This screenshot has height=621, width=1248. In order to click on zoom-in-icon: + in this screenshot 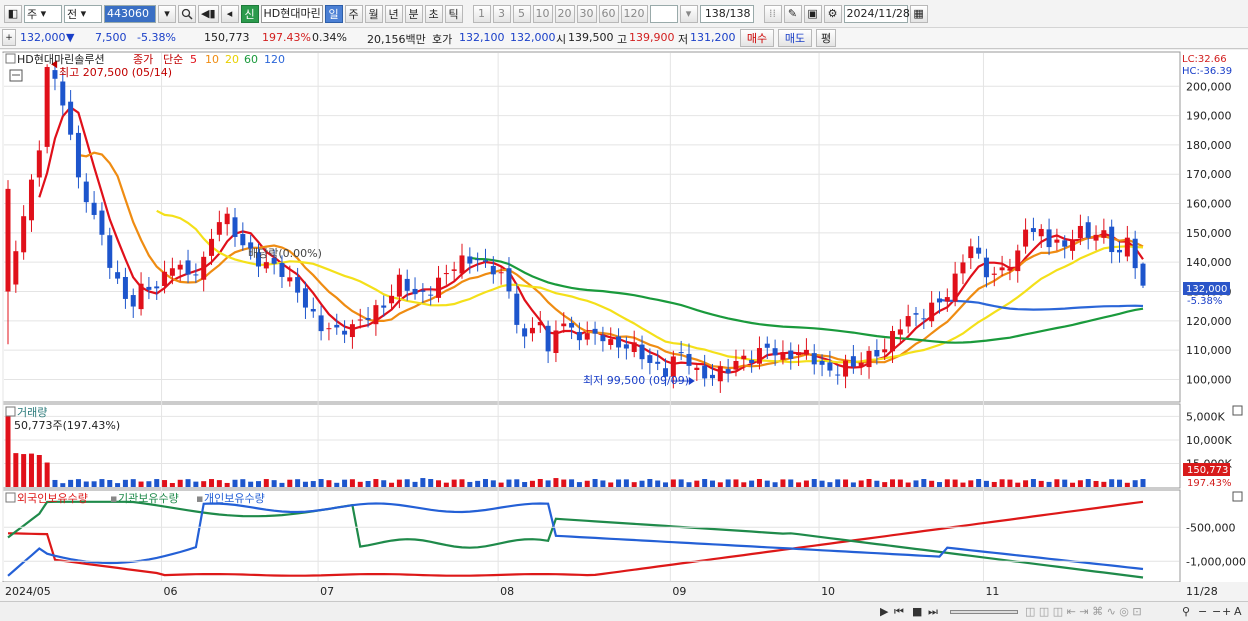, I will do `click(1226, 611)`.